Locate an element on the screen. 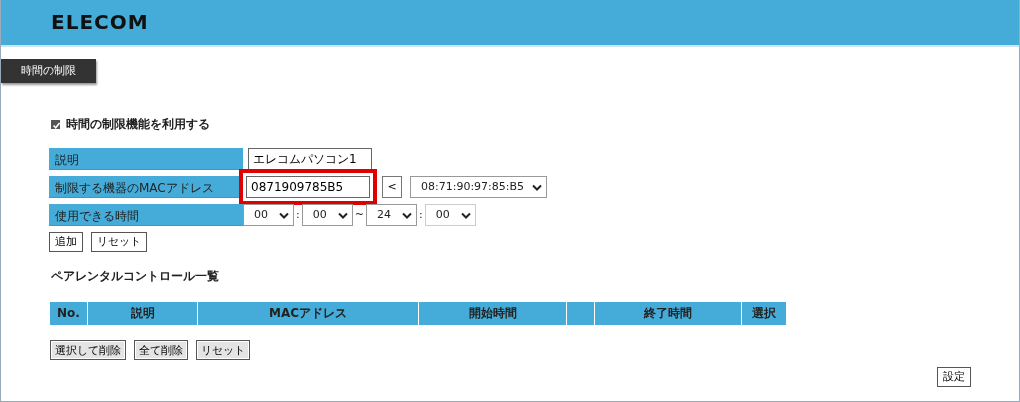  field-label: 使用できる時間 is located at coordinates (146, 215).